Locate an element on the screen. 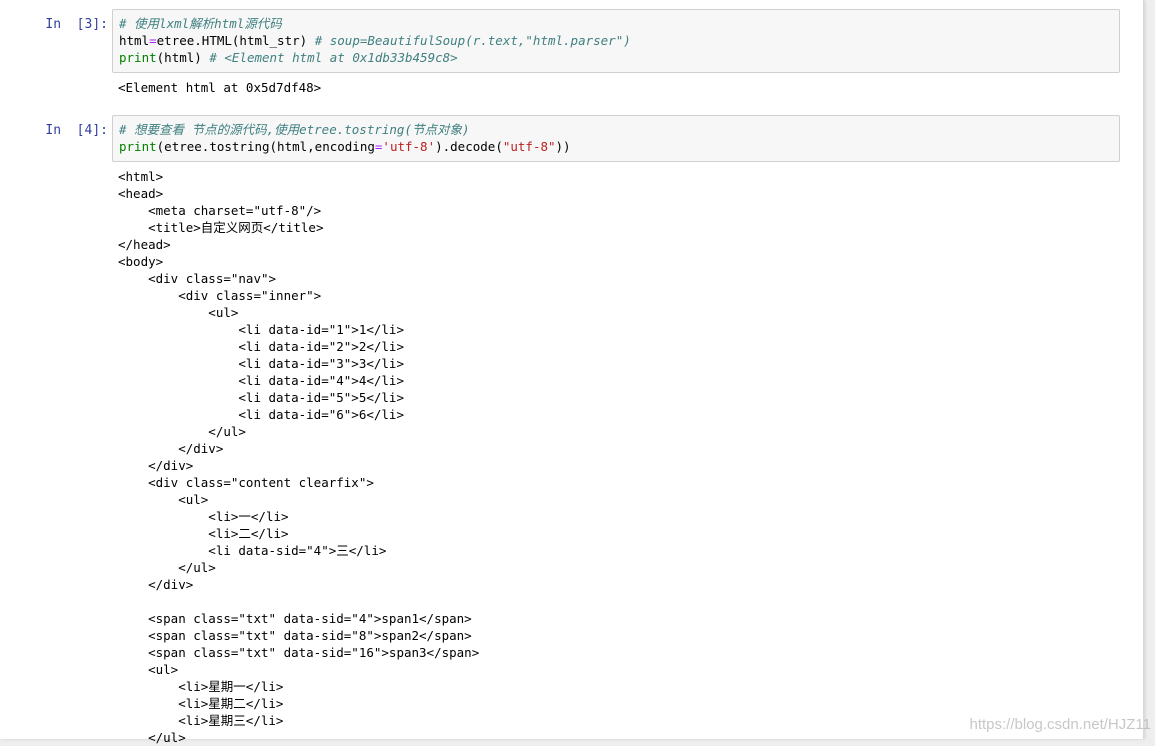 The height and width of the screenshot is (746, 1155). output-line: <title>自定义网页</title> is located at coordinates (221, 227).